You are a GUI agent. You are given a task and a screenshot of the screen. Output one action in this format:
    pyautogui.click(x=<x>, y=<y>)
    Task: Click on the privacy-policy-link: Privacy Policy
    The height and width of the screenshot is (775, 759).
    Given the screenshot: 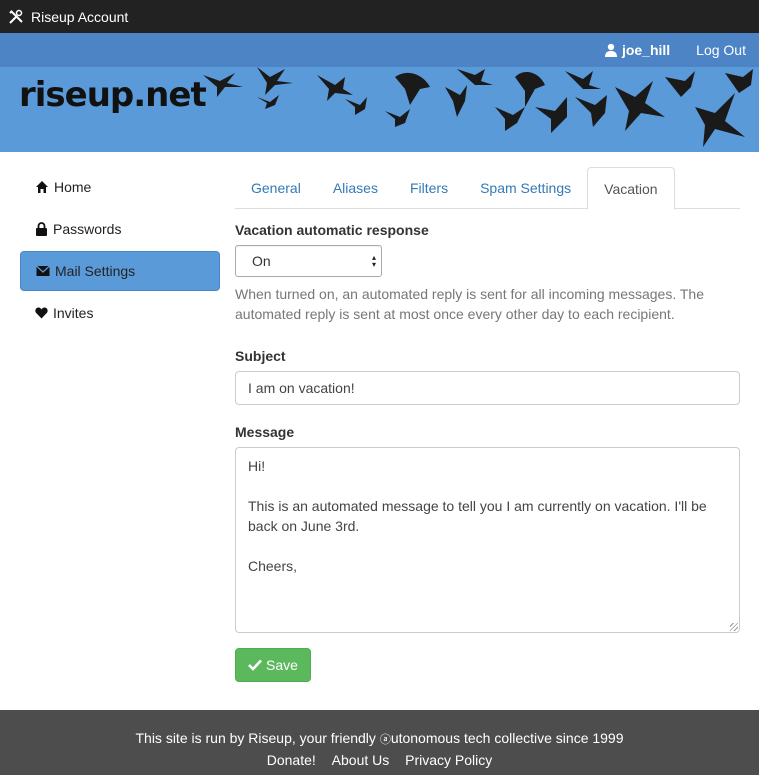 What is the action you would take?
    pyautogui.click(x=448, y=760)
    